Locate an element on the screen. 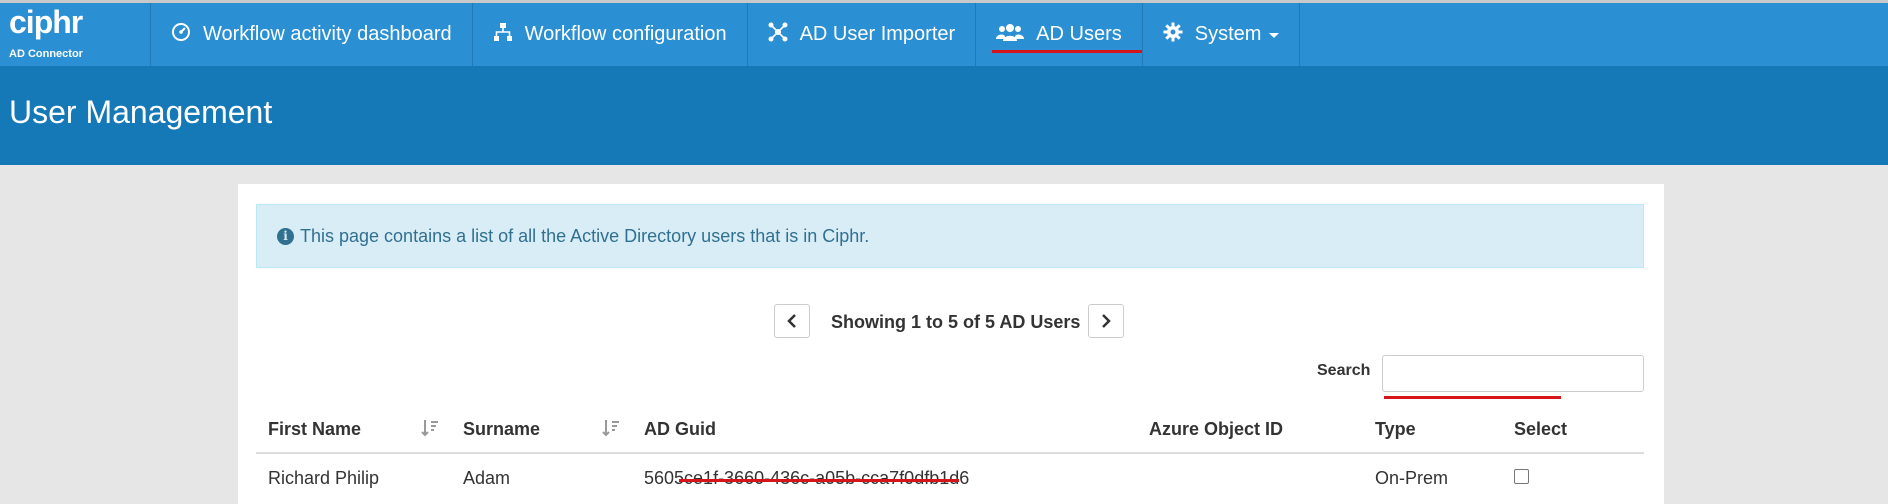 The width and height of the screenshot is (1888, 504). cell-azure-object-id is located at coordinates (1250, 477).